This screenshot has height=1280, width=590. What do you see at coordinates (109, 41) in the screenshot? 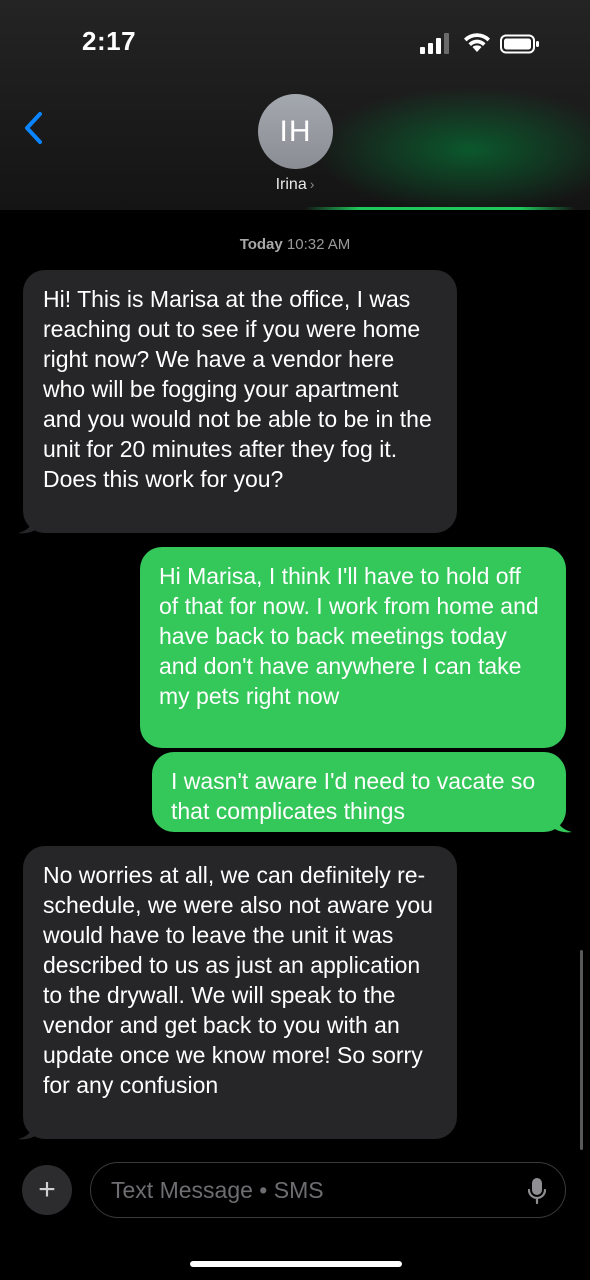
I see `status-bar-time: 2:17` at bounding box center [109, 41].